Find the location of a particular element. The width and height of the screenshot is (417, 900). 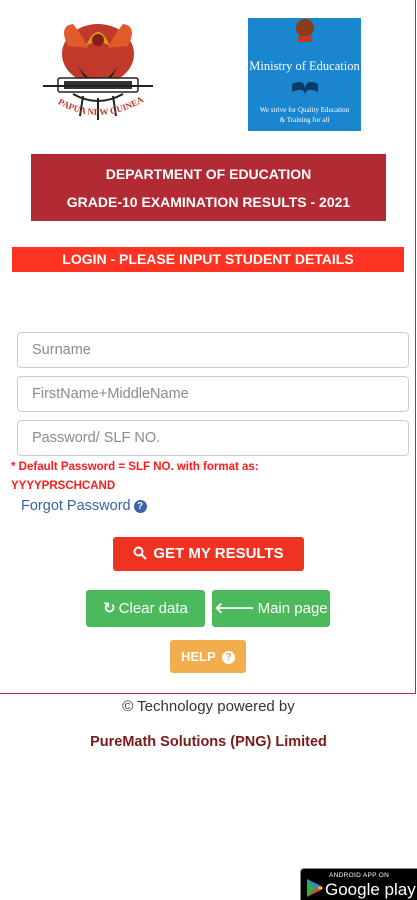

main-page-label: Main page is located at coordinates (292, 608).